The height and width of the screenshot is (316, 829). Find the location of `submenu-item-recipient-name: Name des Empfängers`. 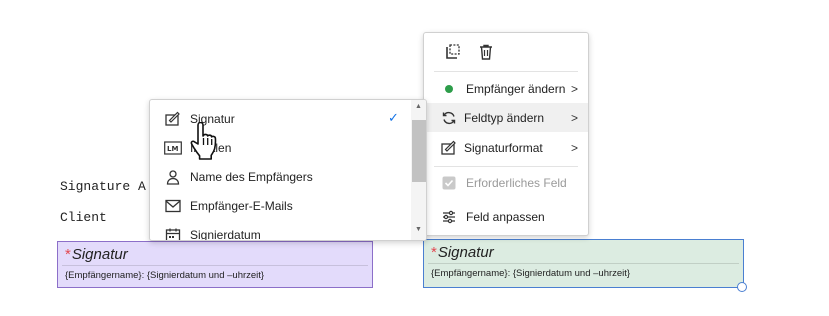

submenu-item-recipient-name: Name des Empfängers is located at coordinates (288, 176).